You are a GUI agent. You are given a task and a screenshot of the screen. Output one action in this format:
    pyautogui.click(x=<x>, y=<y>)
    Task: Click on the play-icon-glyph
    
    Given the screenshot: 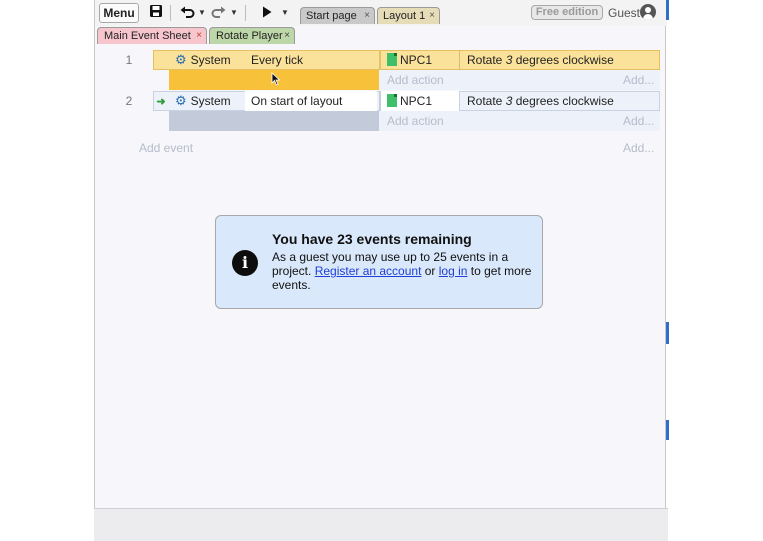 What is the action you would take?
    pyautogui.click(x=267, y=12)
    